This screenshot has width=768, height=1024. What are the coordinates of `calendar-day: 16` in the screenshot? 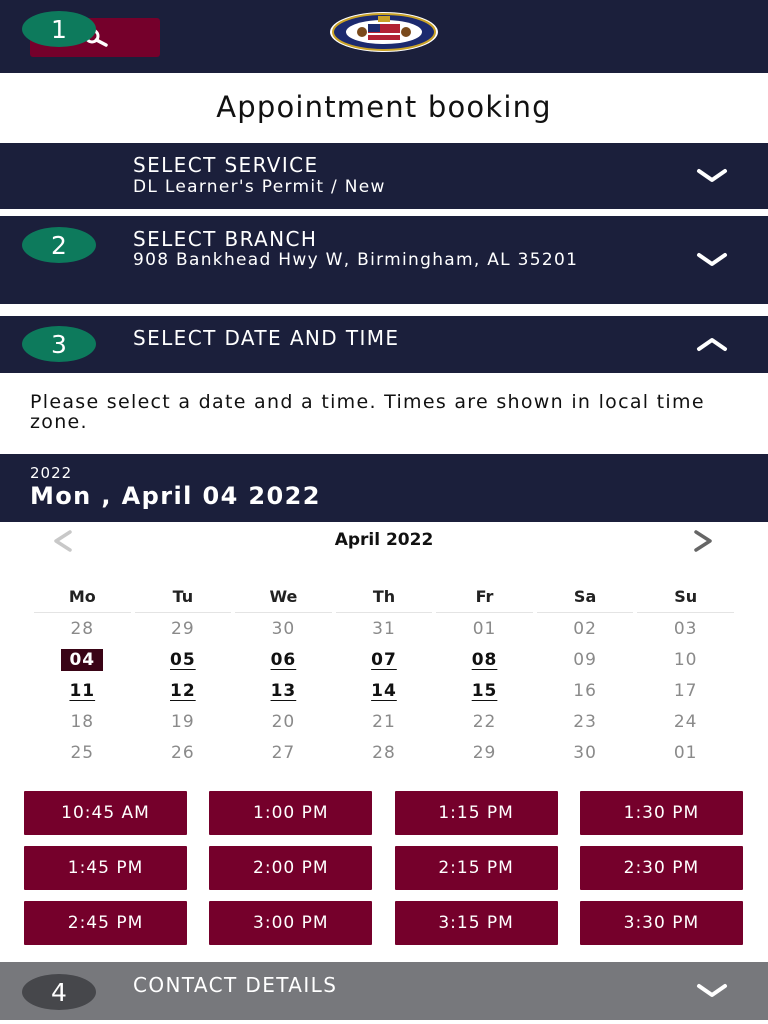 It's located at (585, 690).